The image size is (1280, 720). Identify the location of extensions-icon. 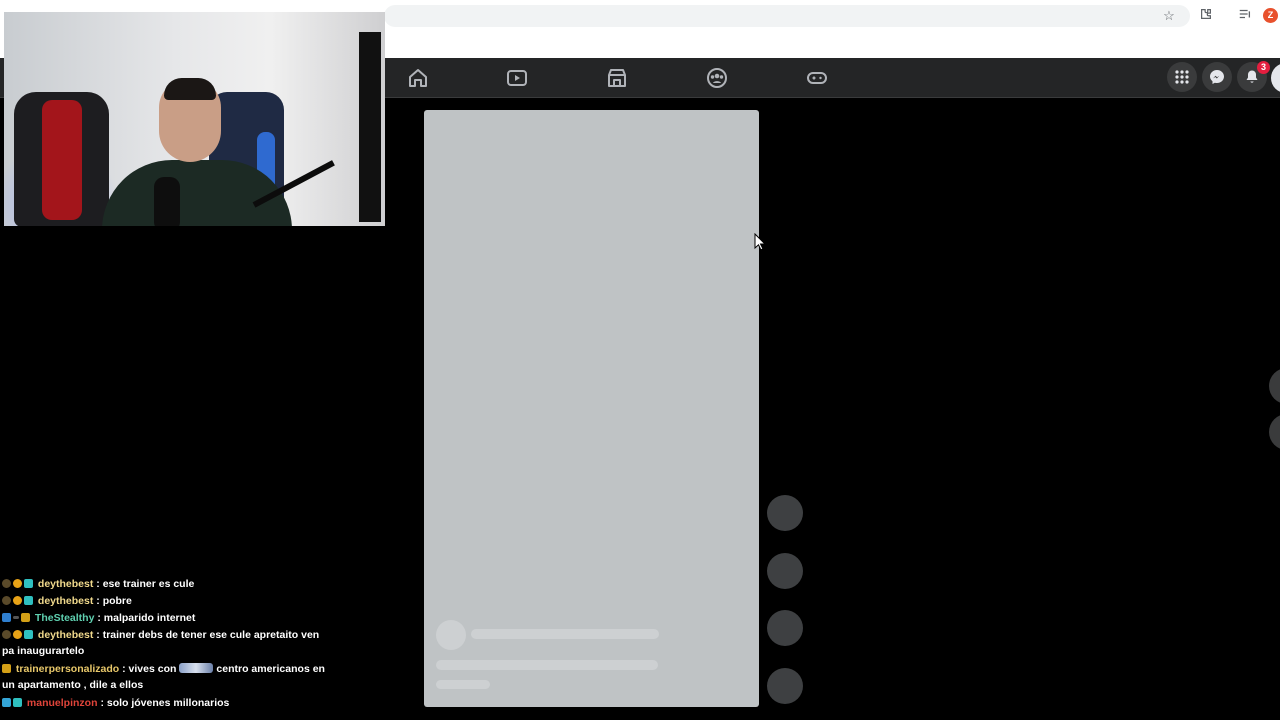
(1206, 16).